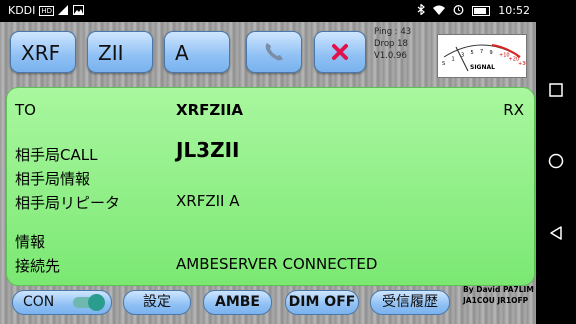  I want to click on close-icon, so click(340, 52).